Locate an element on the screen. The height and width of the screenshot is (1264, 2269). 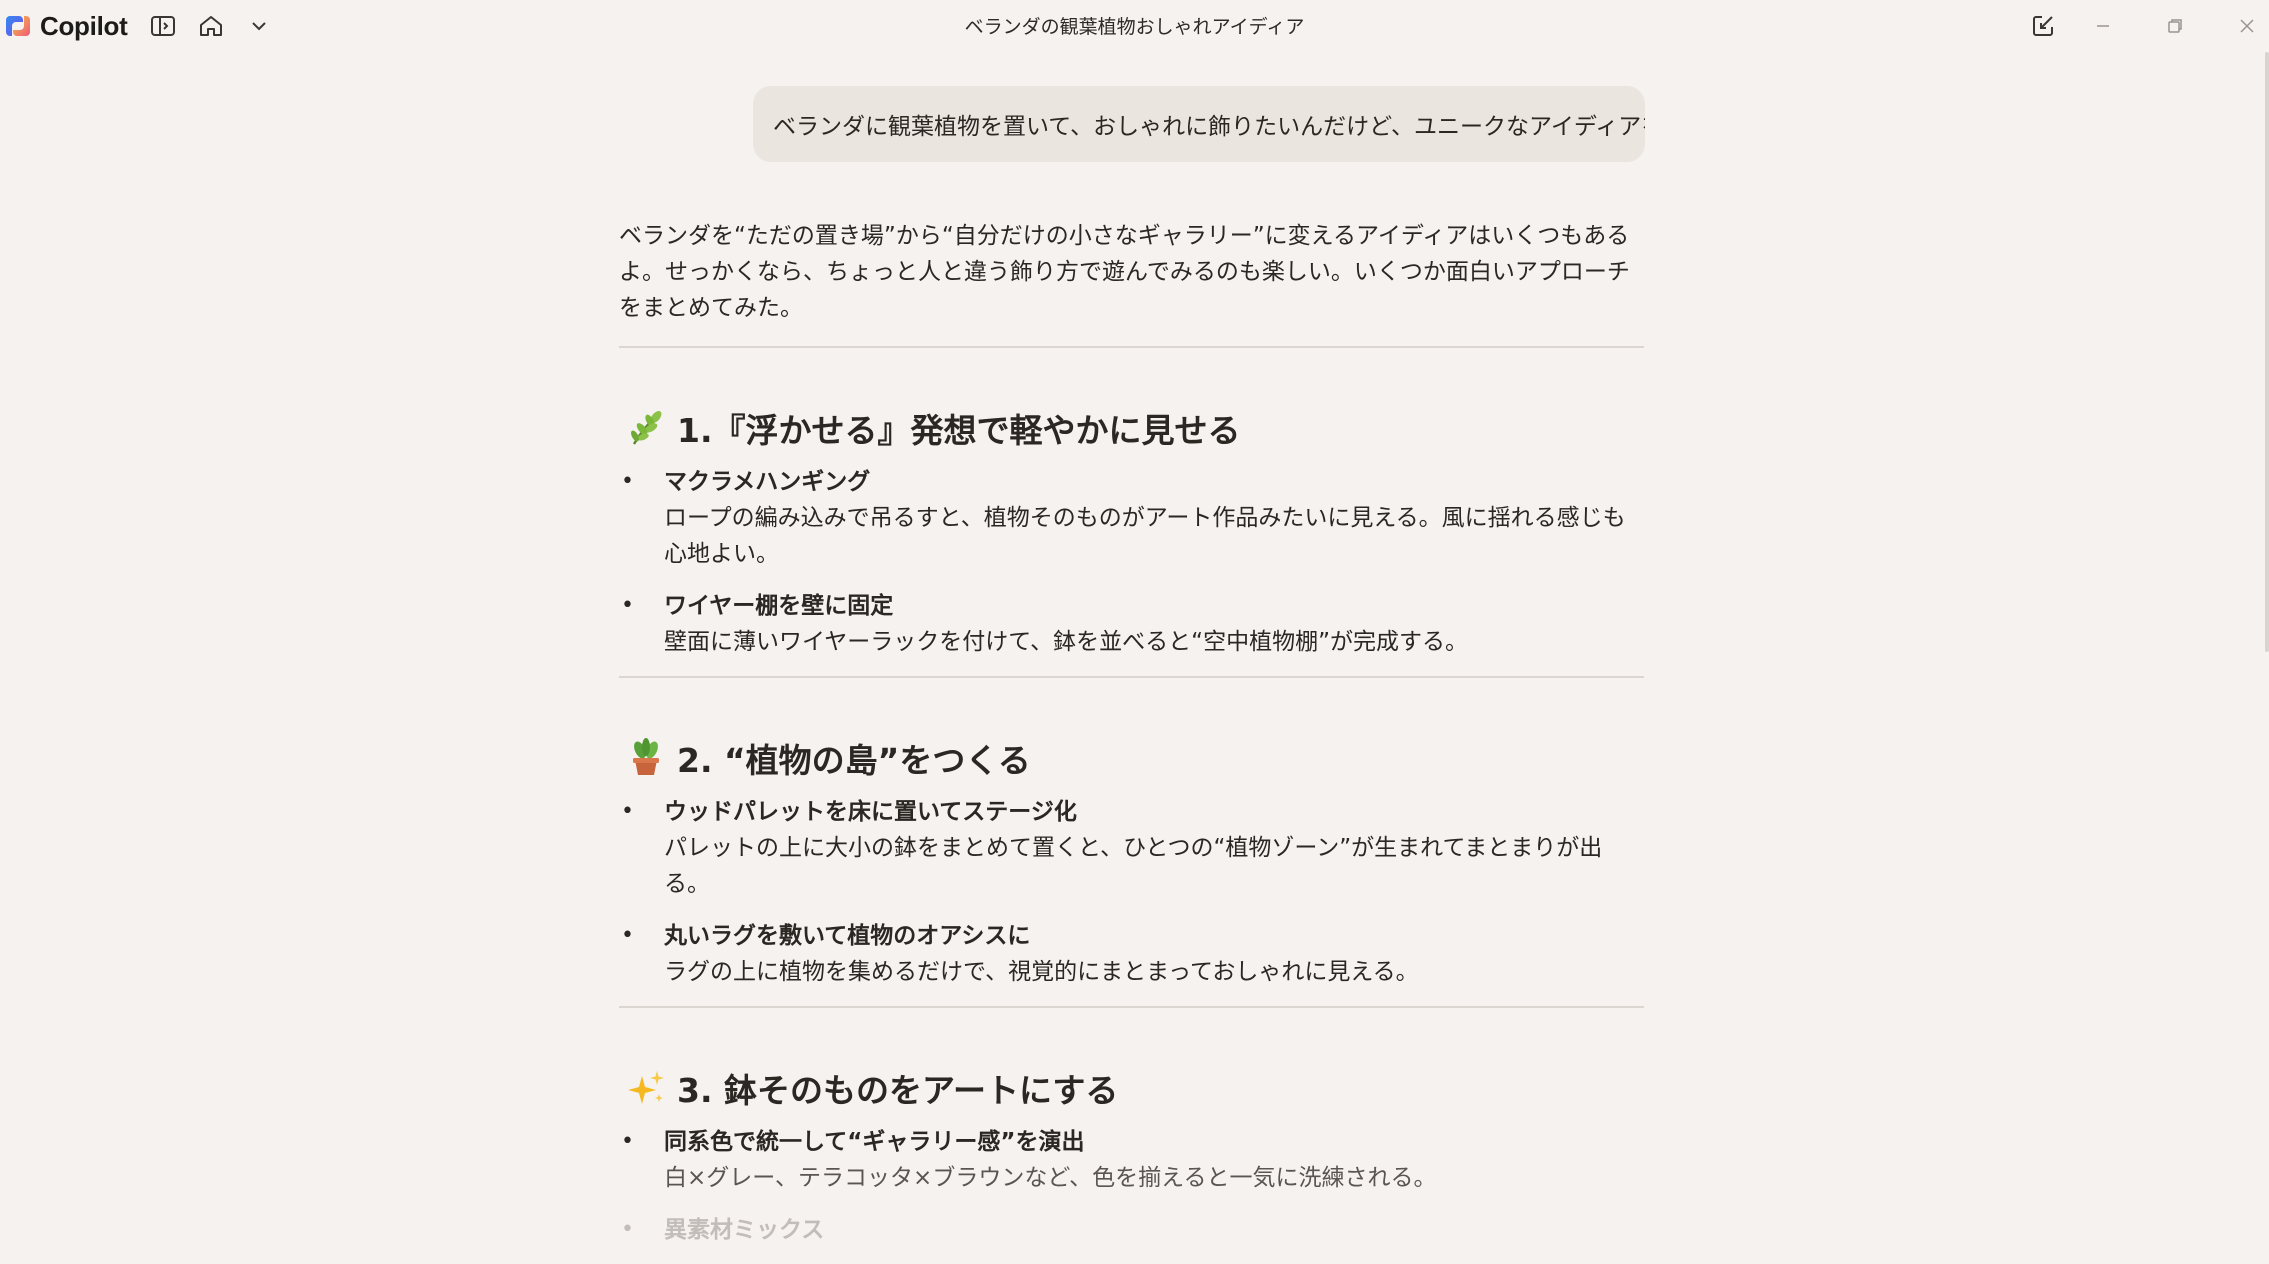
herb-icon is located at coordinates (646, 428).